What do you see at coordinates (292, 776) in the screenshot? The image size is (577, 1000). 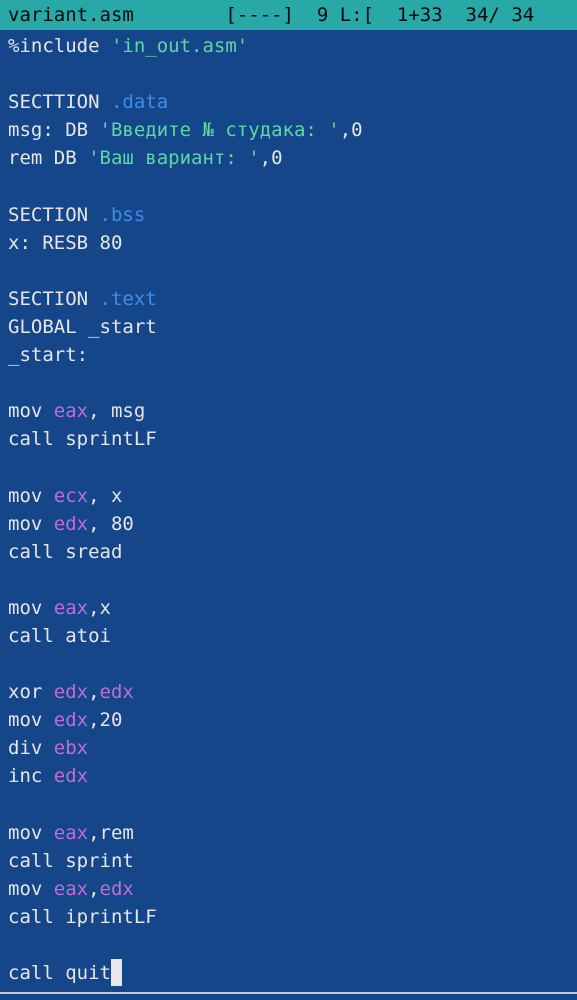 I see `code-line: inc edx` at bounding box center [292, 776].